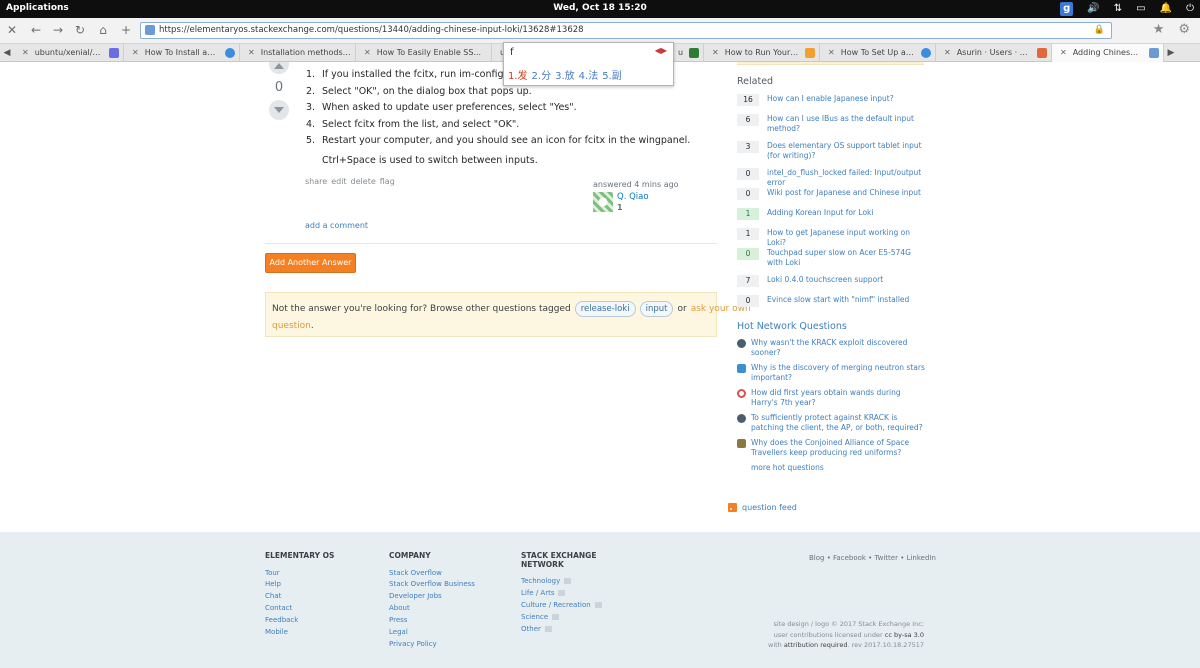 This screenshot has width=1200, height=668. Describe the element at coordinates (432, 609) in the screenshot. I see `footer-link: About` at that location.